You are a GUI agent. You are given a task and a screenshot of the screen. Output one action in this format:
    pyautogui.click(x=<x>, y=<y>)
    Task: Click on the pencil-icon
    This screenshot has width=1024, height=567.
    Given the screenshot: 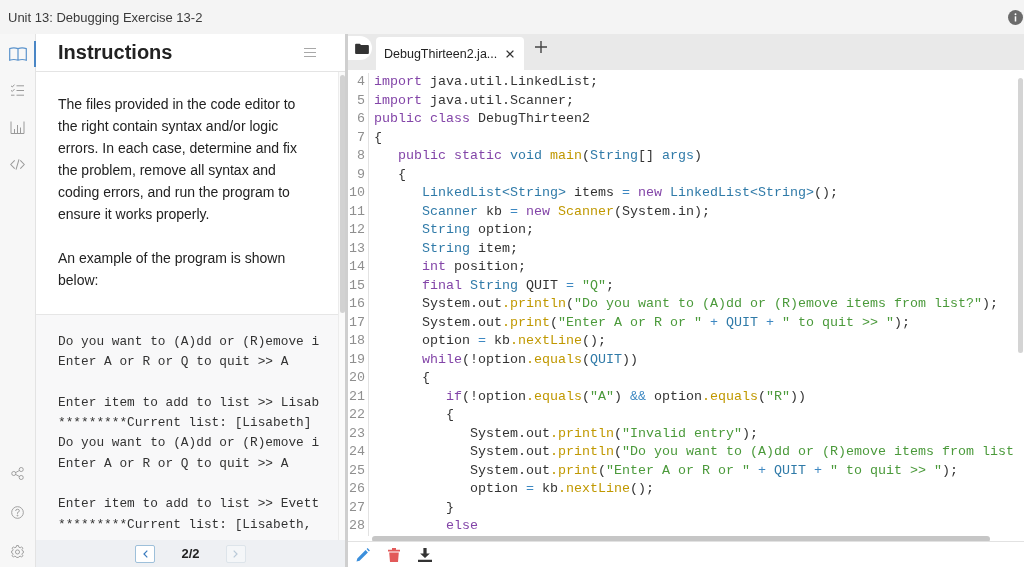 What is the action you would take?
    pyautogui.click(x=363, y=554)
    